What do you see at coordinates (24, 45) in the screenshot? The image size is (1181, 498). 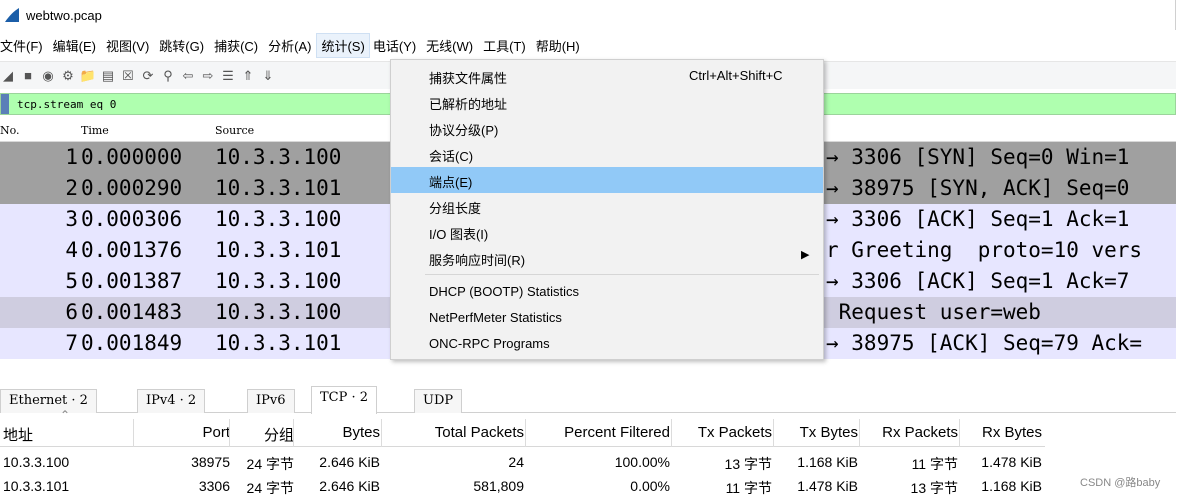 I see `menu-0: 文件(F)` at bounding box center [24, 45].